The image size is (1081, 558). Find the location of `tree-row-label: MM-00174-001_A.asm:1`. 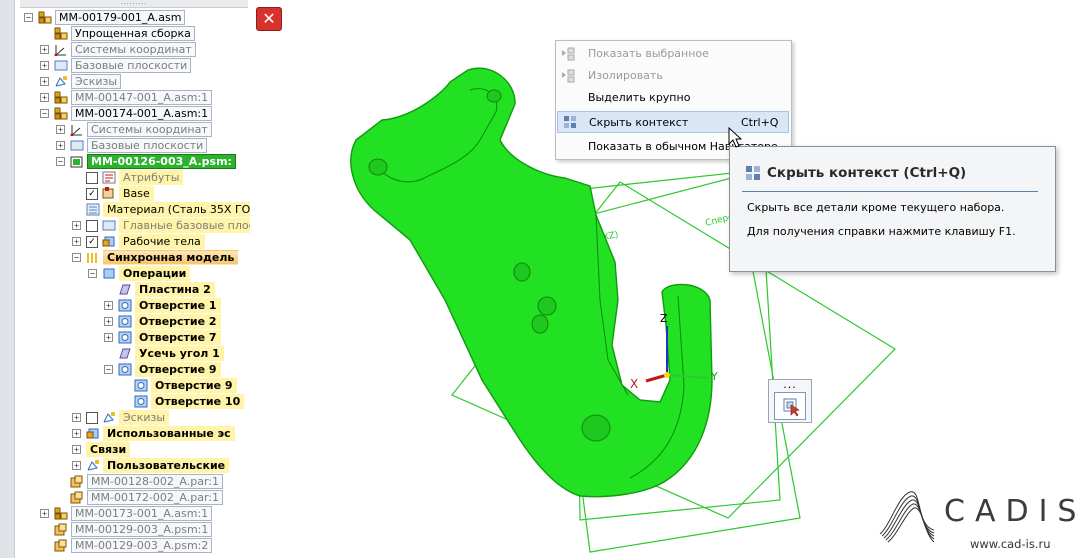

tree-row-label: MM-00174-001_A.asm:1 is located at coordinates (142, 113).